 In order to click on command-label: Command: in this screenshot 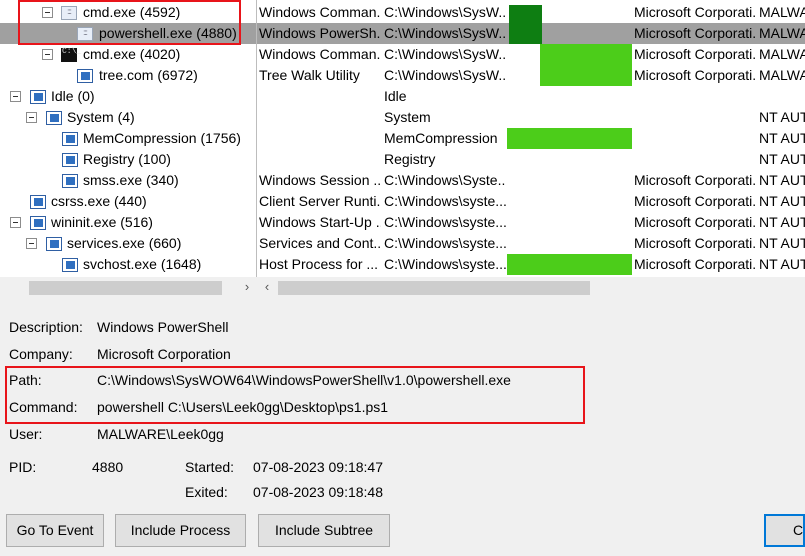, I will do `click(43, 407)`.